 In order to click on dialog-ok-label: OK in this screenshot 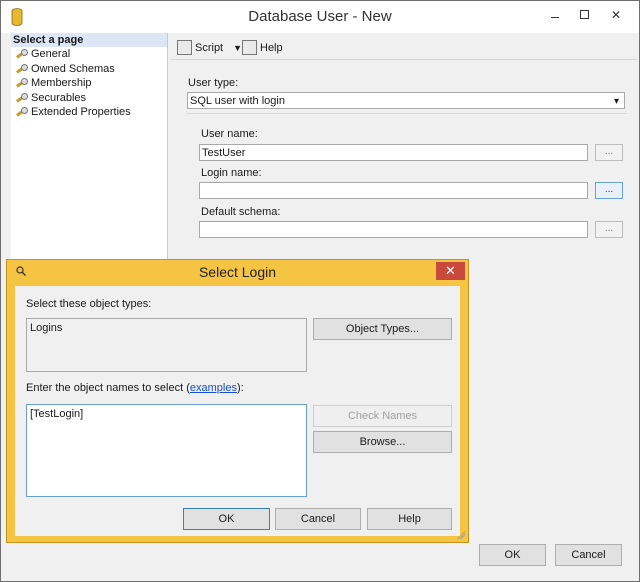, I will do `click(226, 519)`.